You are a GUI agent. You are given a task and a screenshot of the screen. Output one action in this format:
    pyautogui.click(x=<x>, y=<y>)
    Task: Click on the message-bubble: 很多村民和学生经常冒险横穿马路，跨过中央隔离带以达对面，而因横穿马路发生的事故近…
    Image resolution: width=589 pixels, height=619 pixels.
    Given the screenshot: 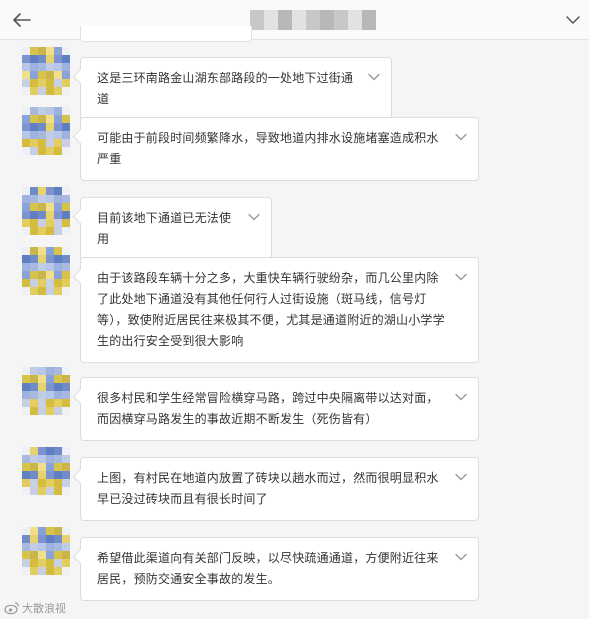 What is the action you would take?
    pyautogui.click(x=279, y=409)
    